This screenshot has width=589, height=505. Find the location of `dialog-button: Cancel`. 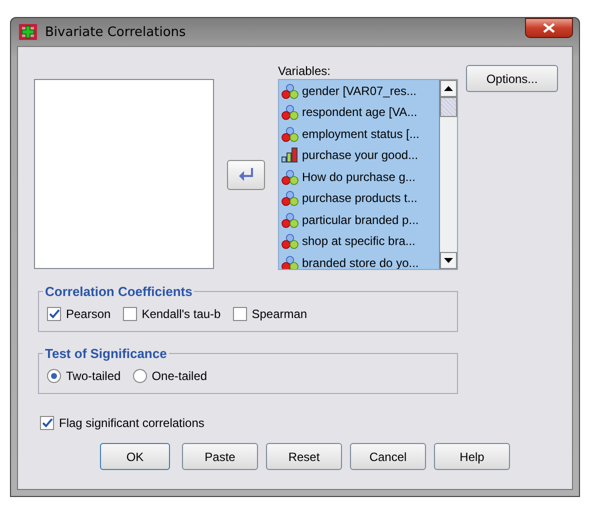

dialog-button: Cancel is located at coordinates (388, 456).